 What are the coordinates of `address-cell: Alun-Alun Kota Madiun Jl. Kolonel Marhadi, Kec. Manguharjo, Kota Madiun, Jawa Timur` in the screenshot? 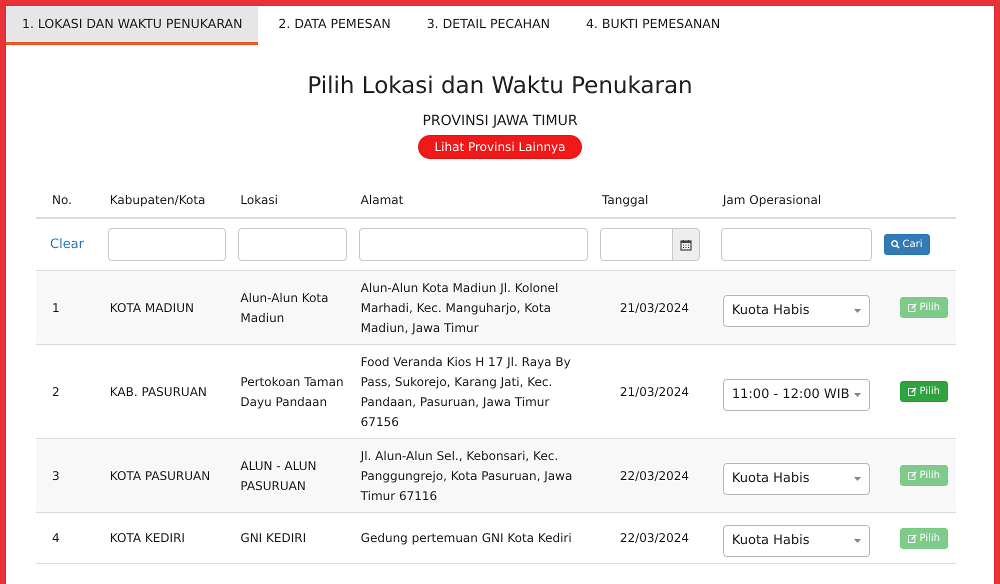 It's located at (459, 307).